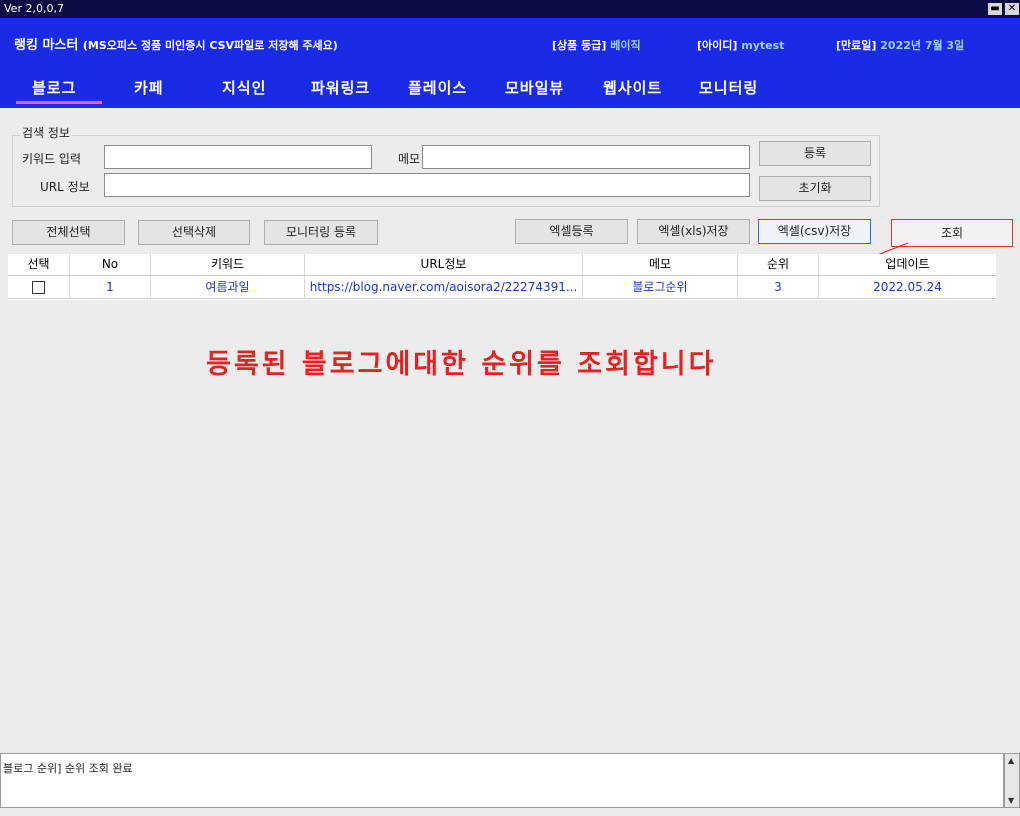 This screenshot has width=1020, height=816. What do you see at coordinates (660, 264) in the screenshot?
I see `column-header-memo: 메모` at bounding box center [660, 264].